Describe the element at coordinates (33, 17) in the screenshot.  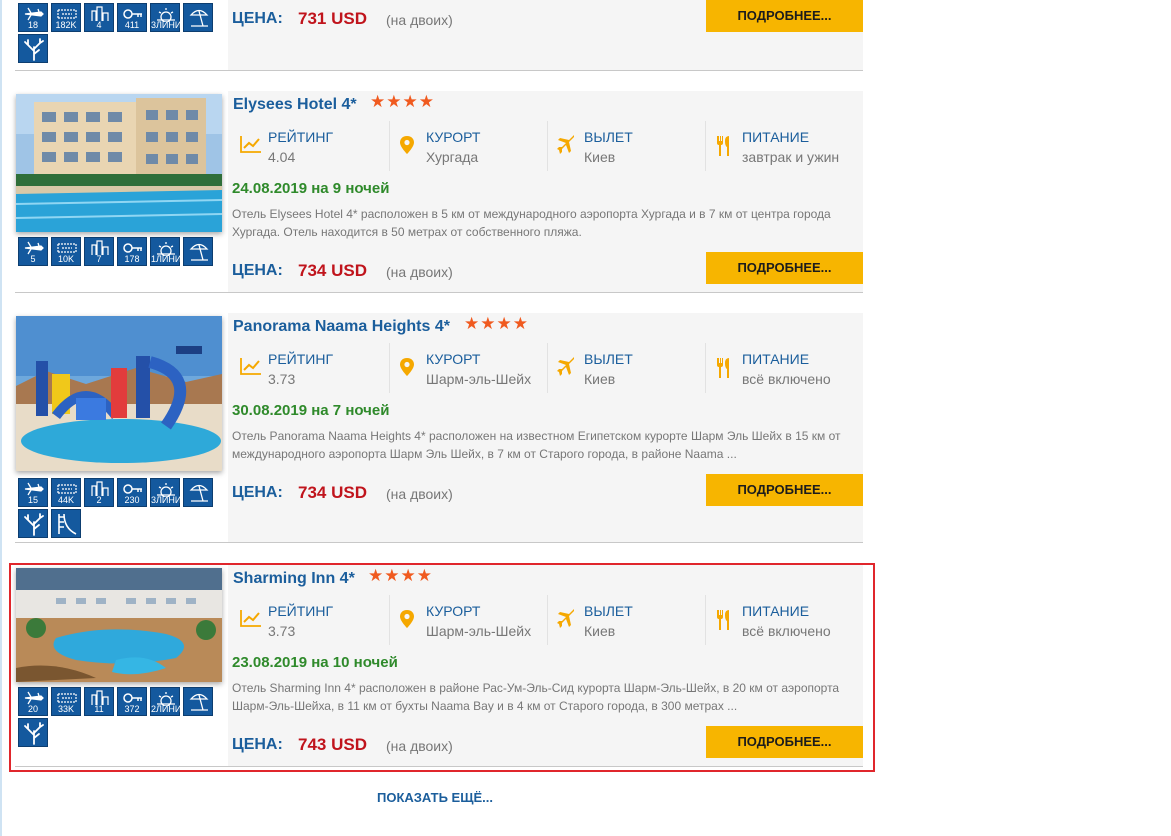
I see `airport-distance-icon: 18` at that location.